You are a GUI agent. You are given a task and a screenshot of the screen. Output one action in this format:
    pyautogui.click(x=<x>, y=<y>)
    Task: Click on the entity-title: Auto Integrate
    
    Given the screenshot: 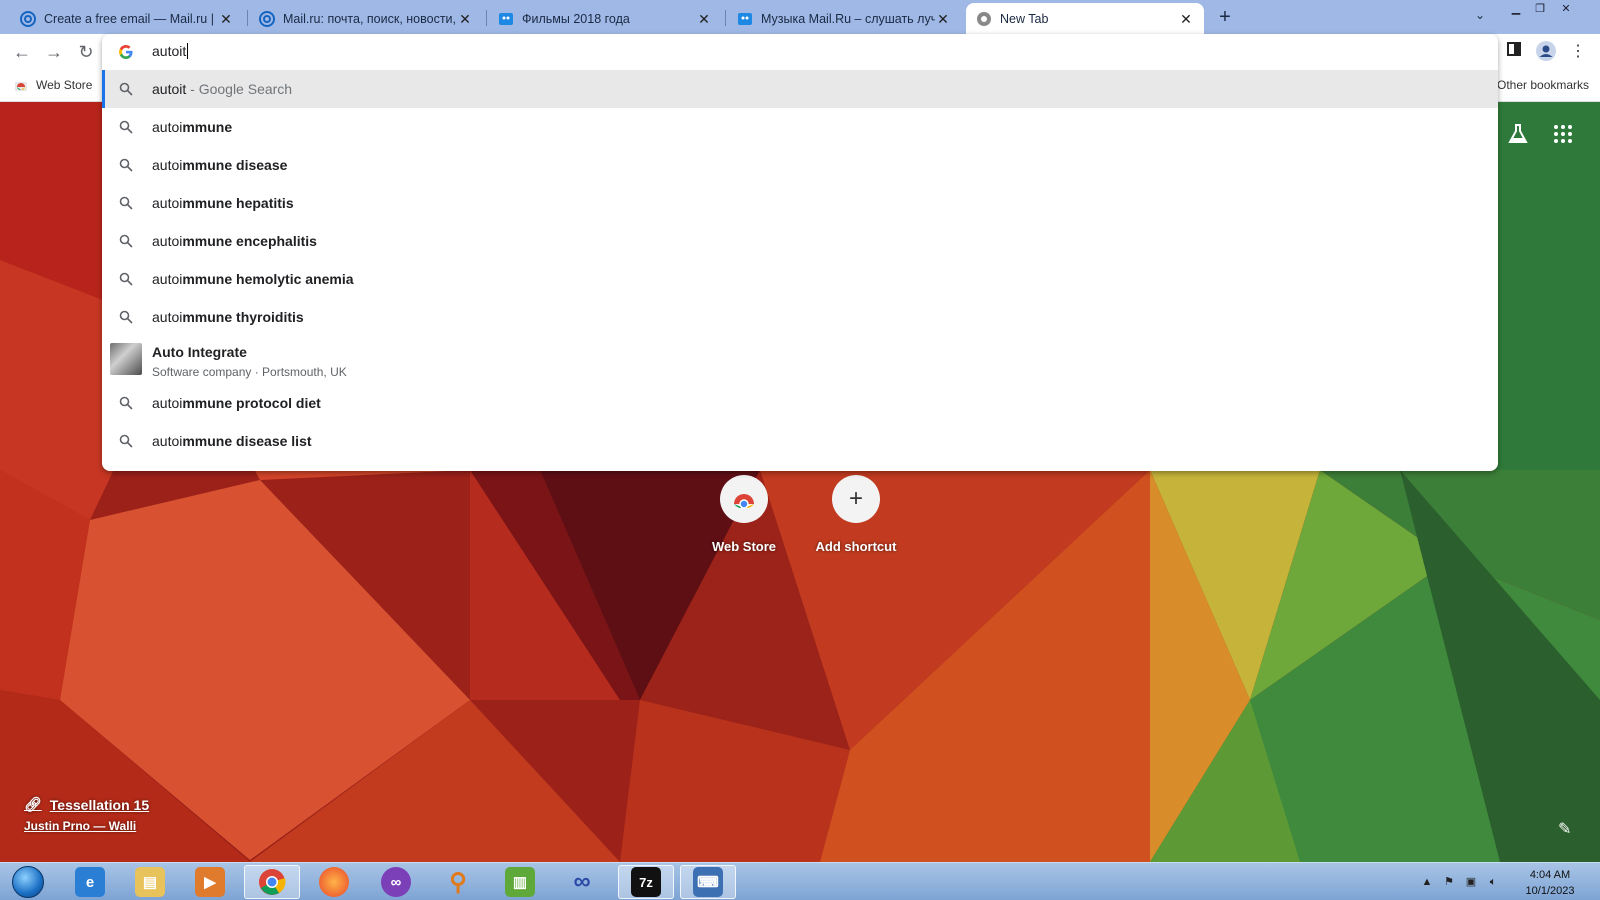 What is the action you would take?
    pyautogui.click(x=199, y=352)
    